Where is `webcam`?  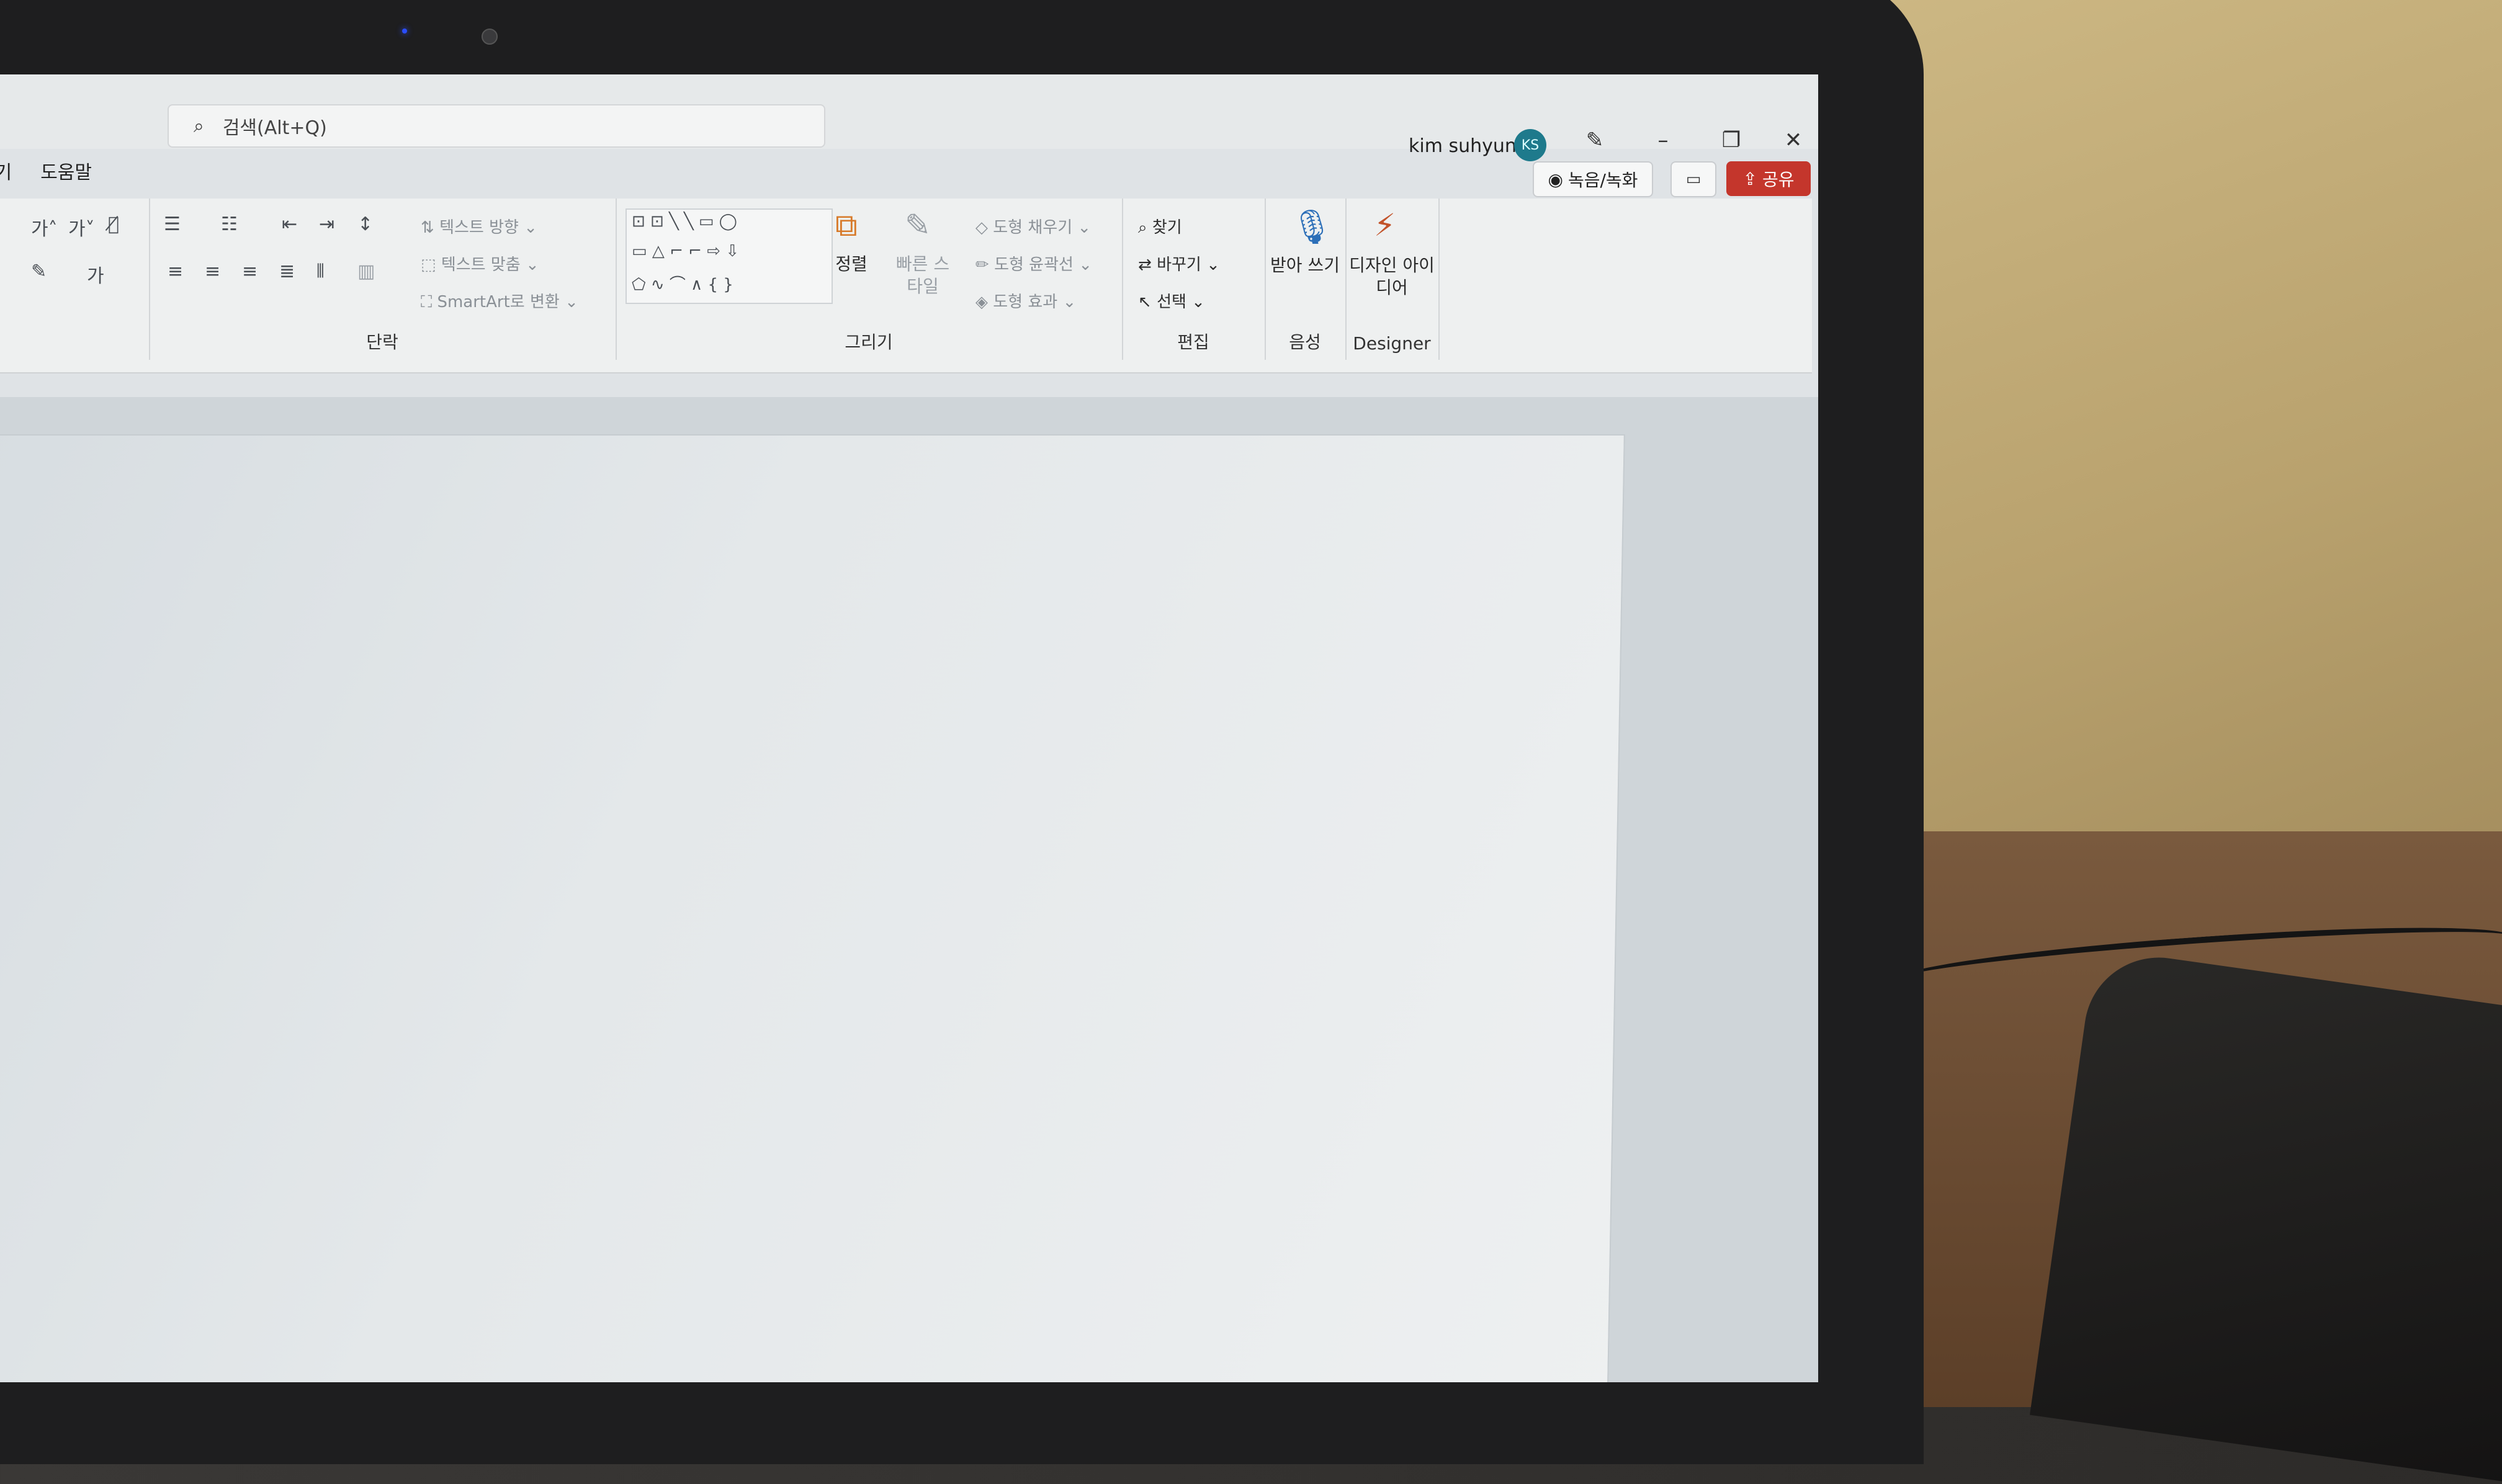 webcam is located at coordinates (490, 37).